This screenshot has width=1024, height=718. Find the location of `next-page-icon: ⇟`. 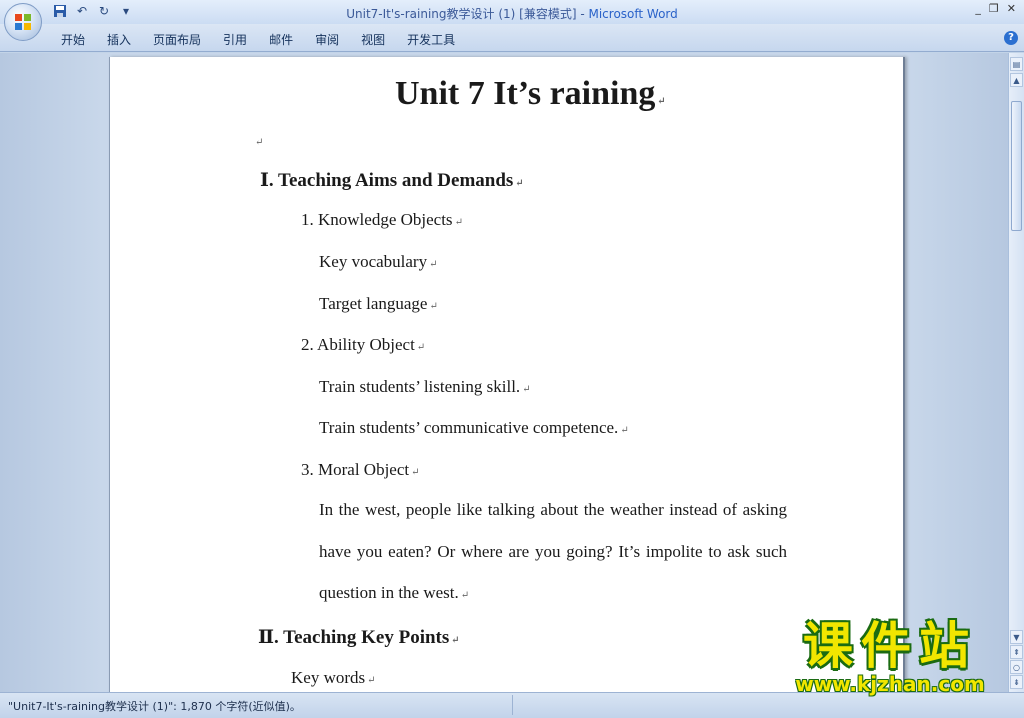

next-page-icon: ⇟ is located at coordinates (1016, 682).